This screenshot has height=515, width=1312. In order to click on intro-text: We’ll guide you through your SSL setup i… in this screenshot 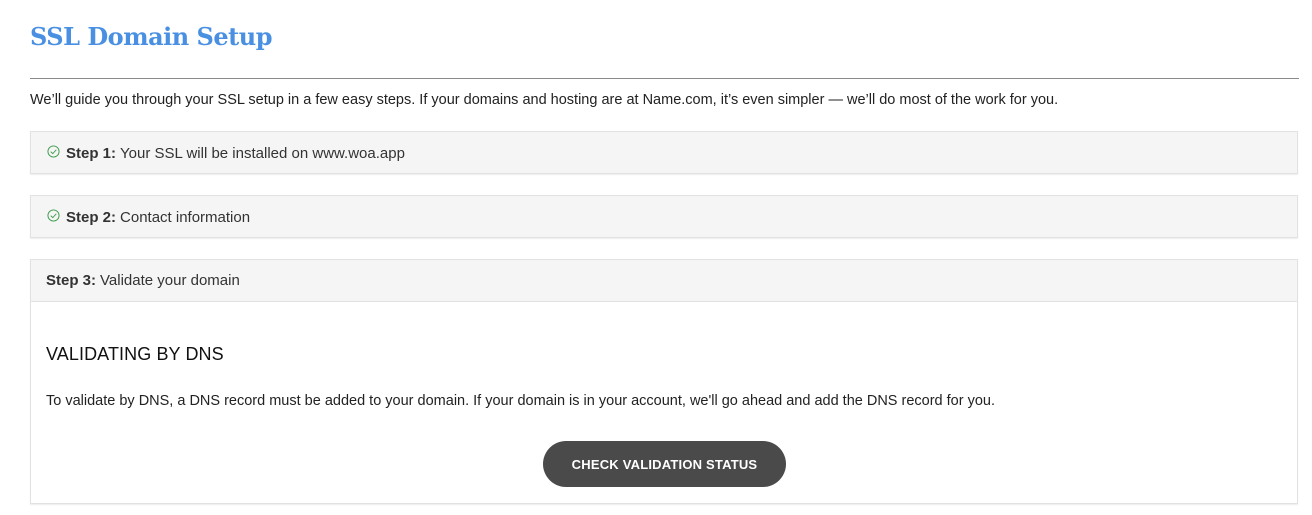, I will do `click(544, 100)`.